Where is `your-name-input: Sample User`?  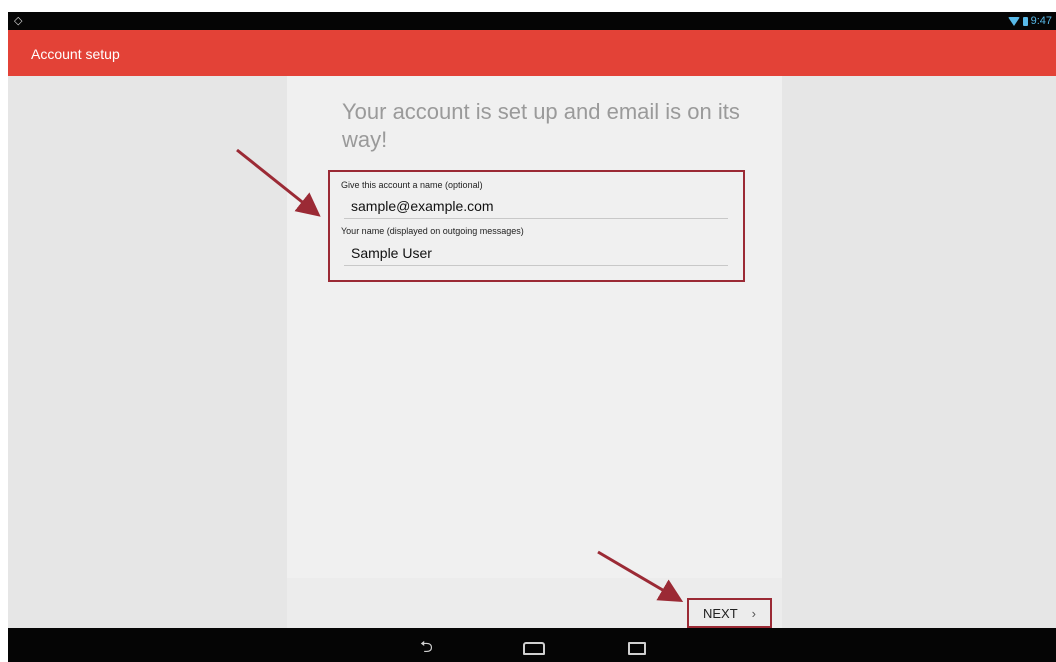
your-name-input: Sample User is located at coordinates (391, 253).